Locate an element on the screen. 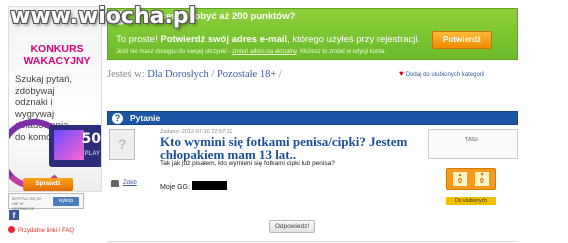  question-icon: ? is located at coordinates (117, 118).